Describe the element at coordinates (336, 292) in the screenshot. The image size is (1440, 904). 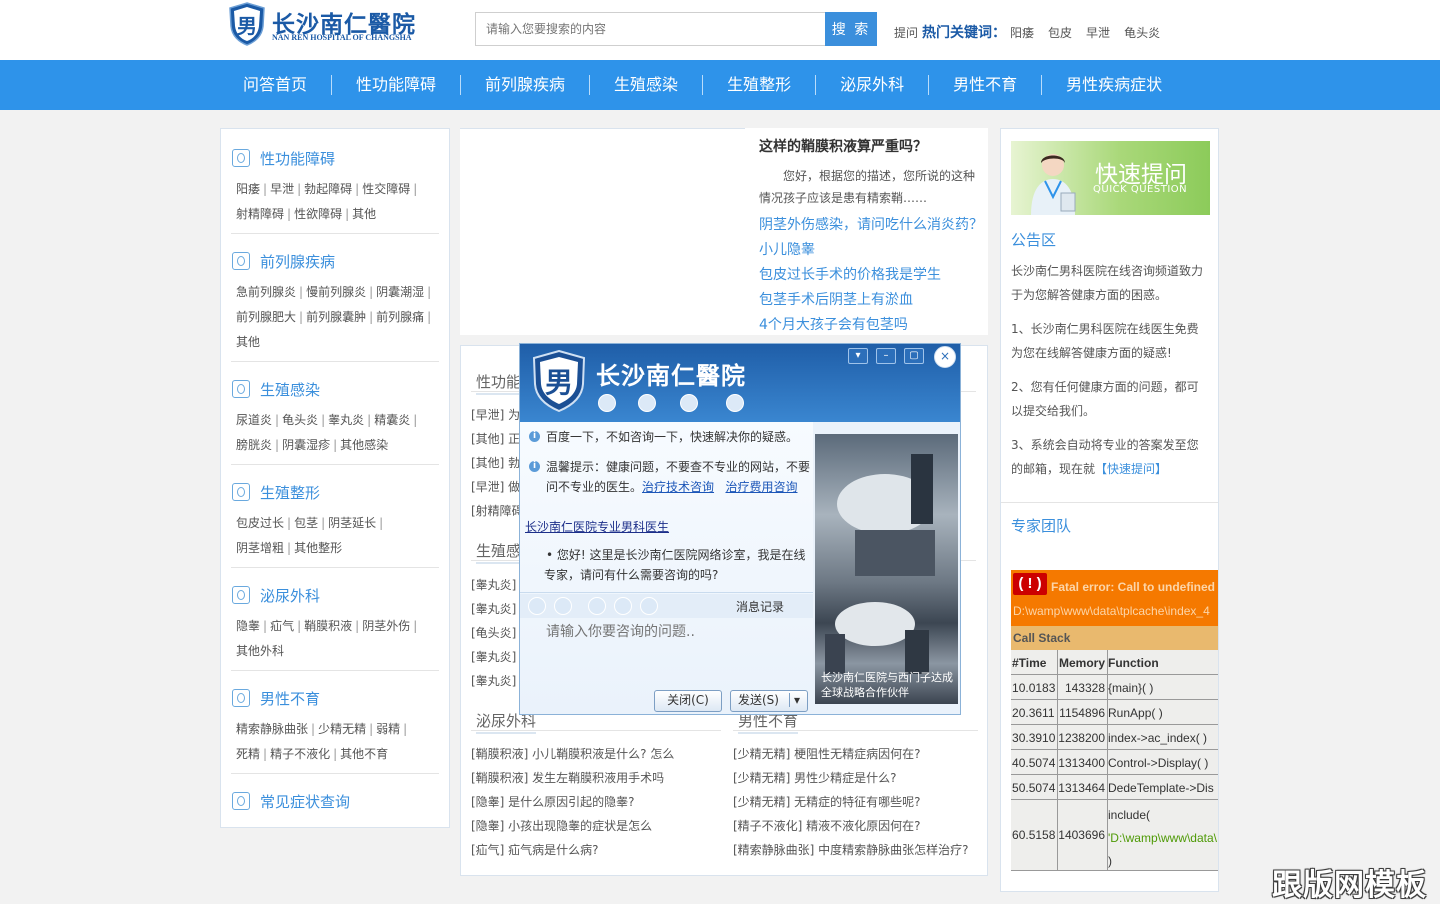
I see `category-link: 慢前列腺炎` at that location.